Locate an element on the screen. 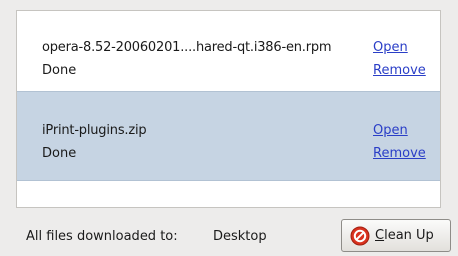 Image resolution: width=458 pixels, height=256 pixels. download-file-name: iPrint-plugins.zip is located at coordinates (94, 130).